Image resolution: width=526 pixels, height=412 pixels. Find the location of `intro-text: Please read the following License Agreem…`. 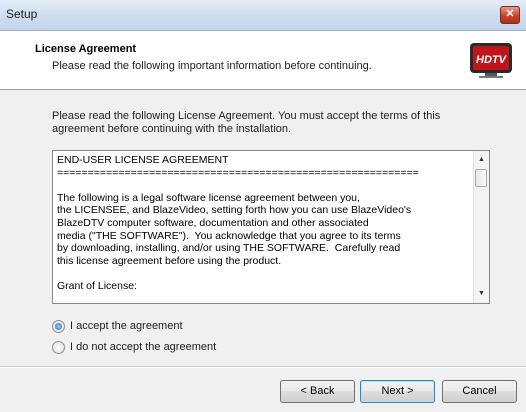

intro-text: Please read the following License Agreem… is located at coordinates (246, 122).